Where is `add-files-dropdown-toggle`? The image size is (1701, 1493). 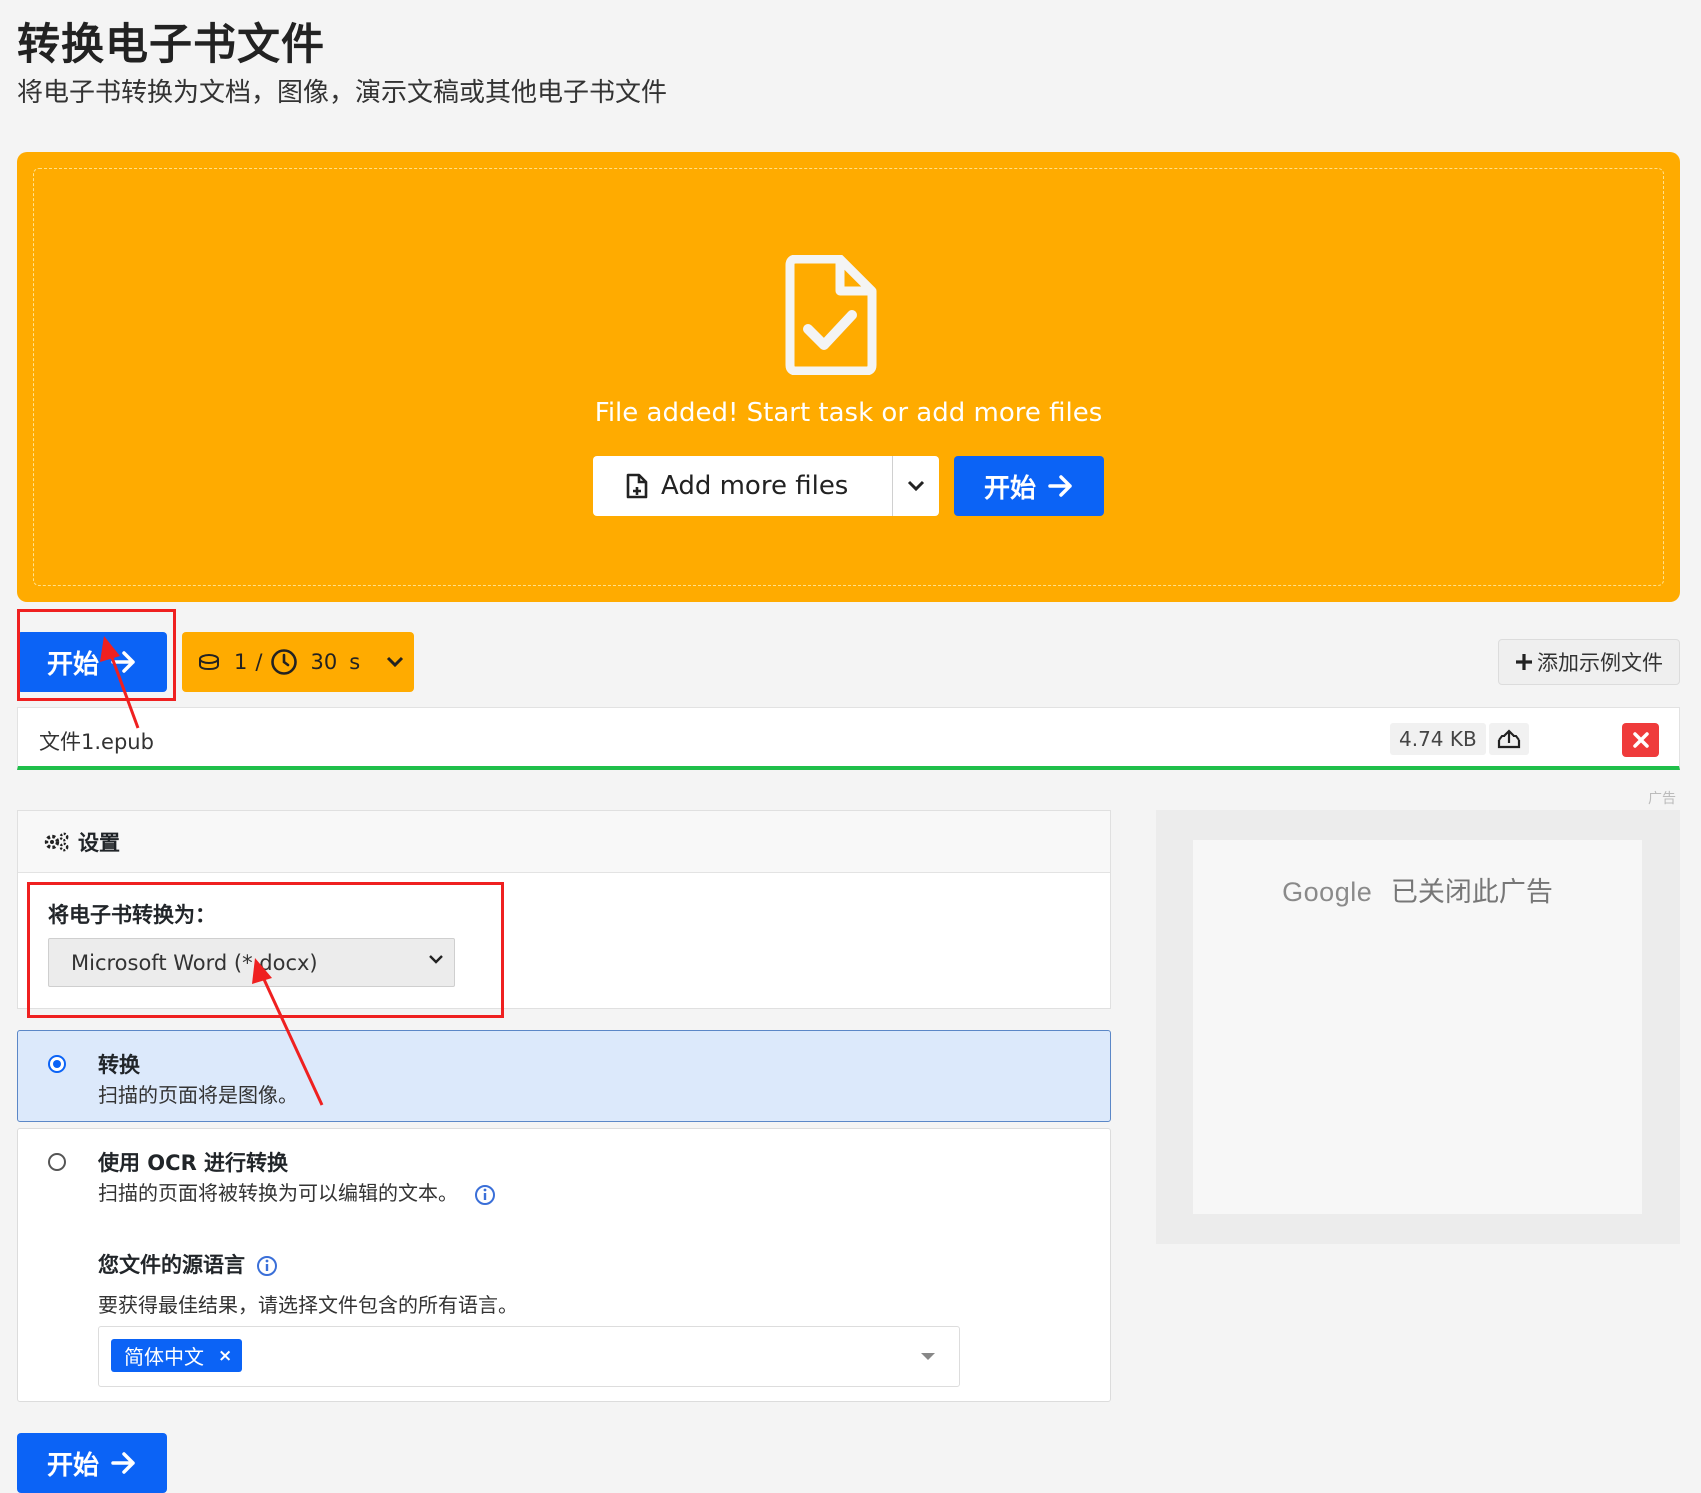 add-files-dropdown-toggle is located at coordinates (916, 486).